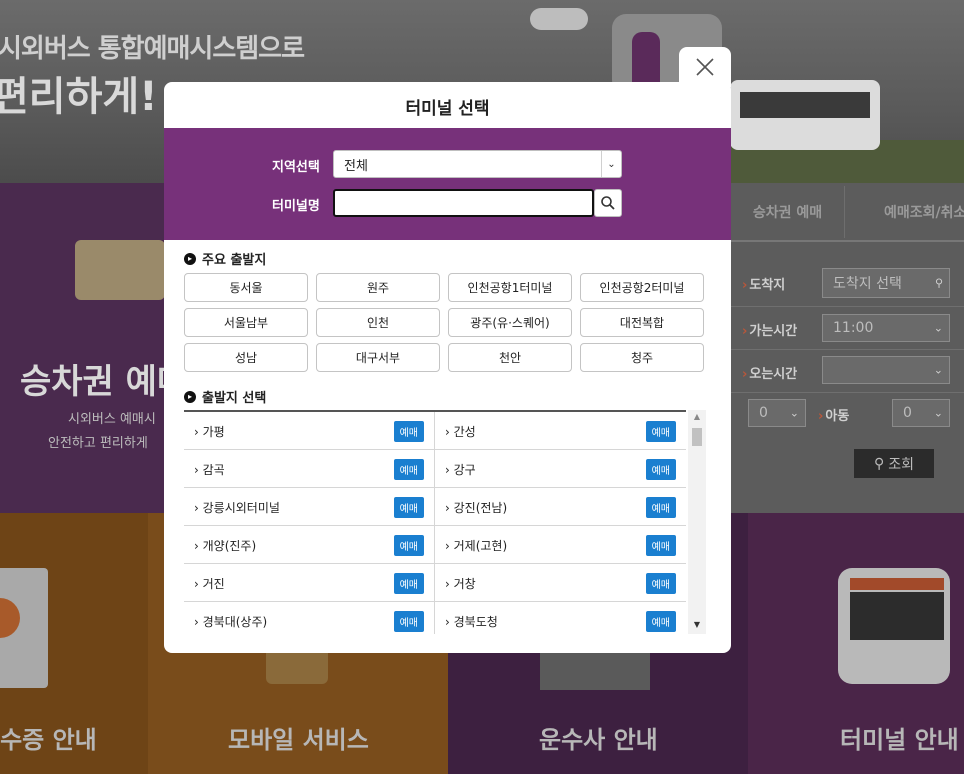 Image resolution: width=964 pixels, height=774 pixels. What do you see at coordinates (560, 507) in the screenshot?
I see `departure-item: › 강진(전남) 예매` at bounding box center [560, 507].